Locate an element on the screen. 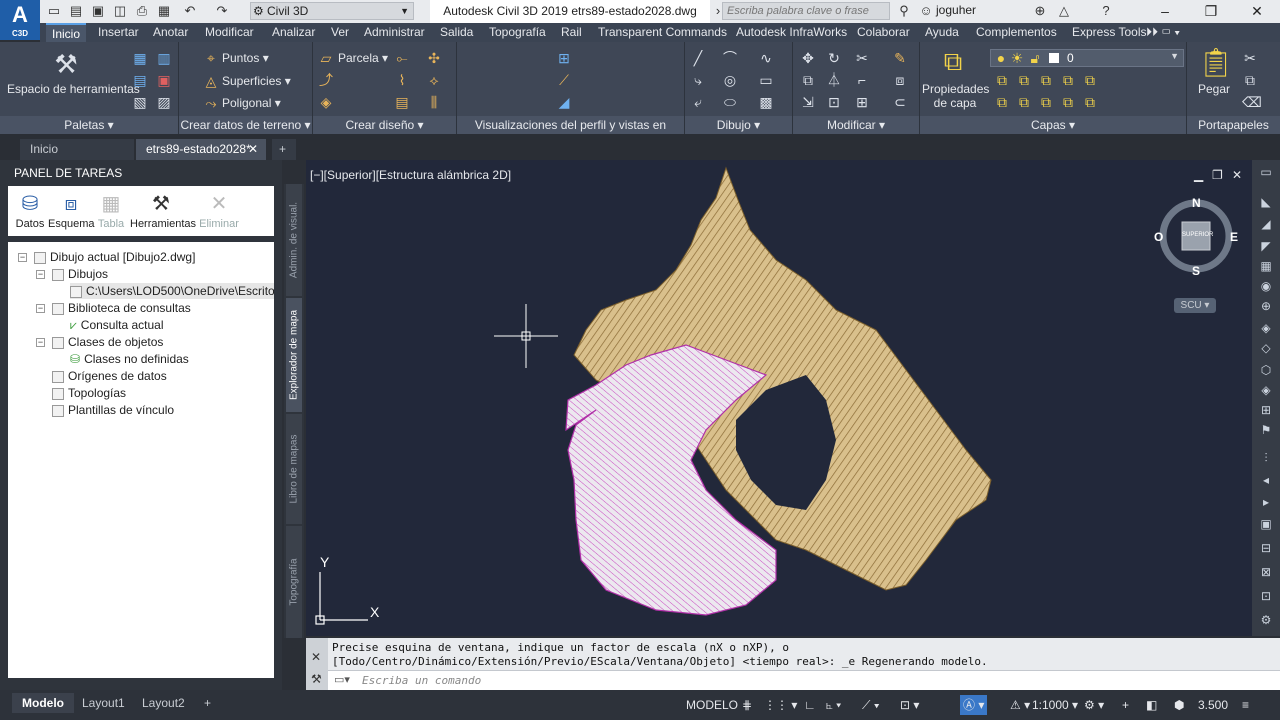 The width and height of the screenshot is (1280, 720). snap-icon: ⋮⋮ ▾ is located at coordinates (780, 705).